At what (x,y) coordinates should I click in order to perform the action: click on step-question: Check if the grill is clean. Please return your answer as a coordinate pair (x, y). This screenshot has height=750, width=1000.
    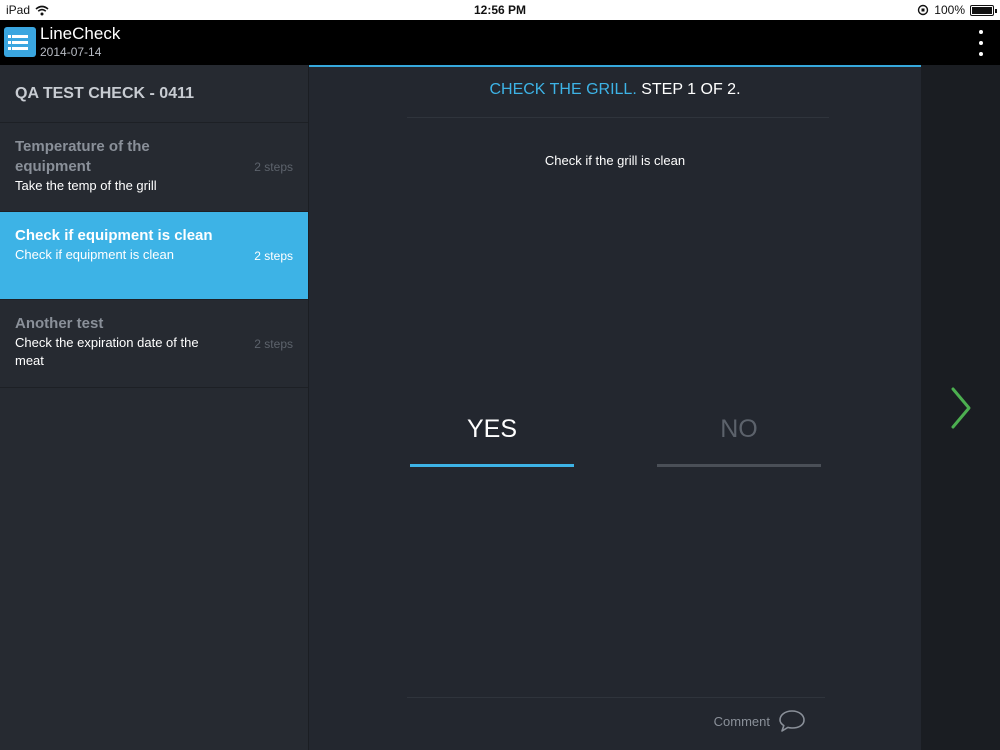
    Looking at the image, I should click on (615, 160).